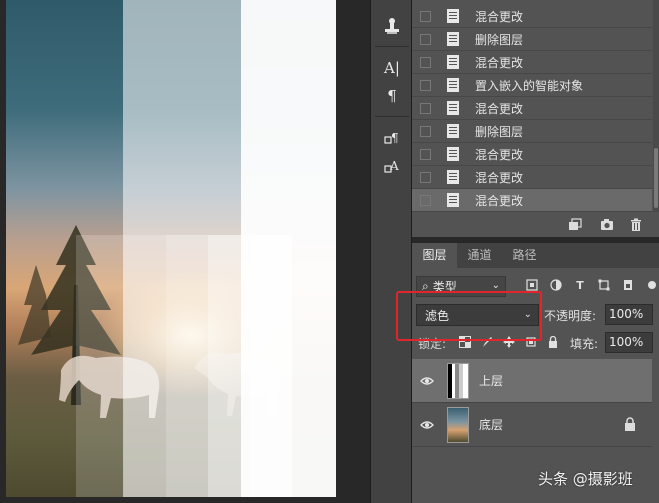  Describe the element at coordinates (532, 200) in the screenshot. I see `history-item-active: 混合更改` at that location.